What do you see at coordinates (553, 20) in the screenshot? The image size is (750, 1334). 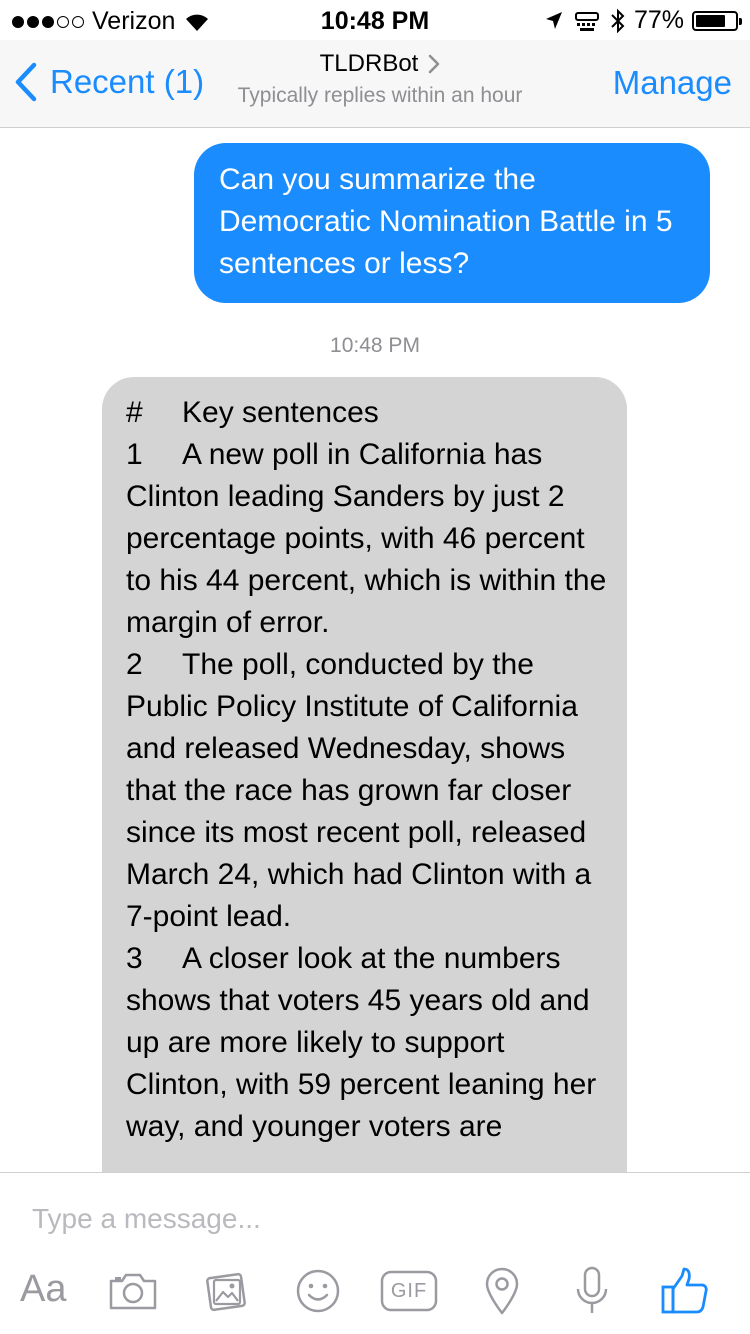 I see `location-arrow-icon` at bounding box center [553, 20].